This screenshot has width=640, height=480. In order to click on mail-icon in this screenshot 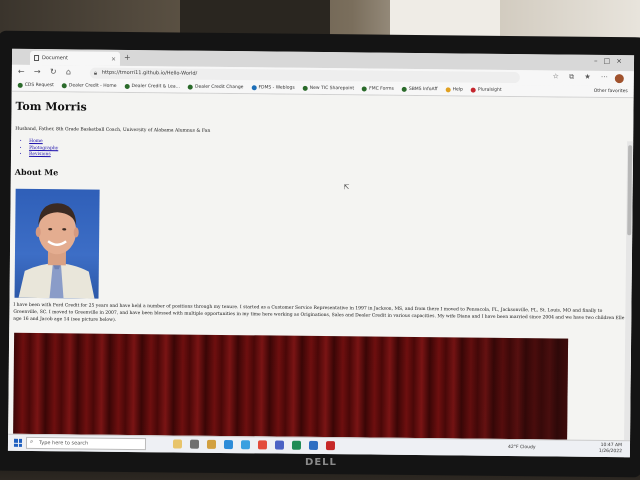, I will do `click(228, 444)`.